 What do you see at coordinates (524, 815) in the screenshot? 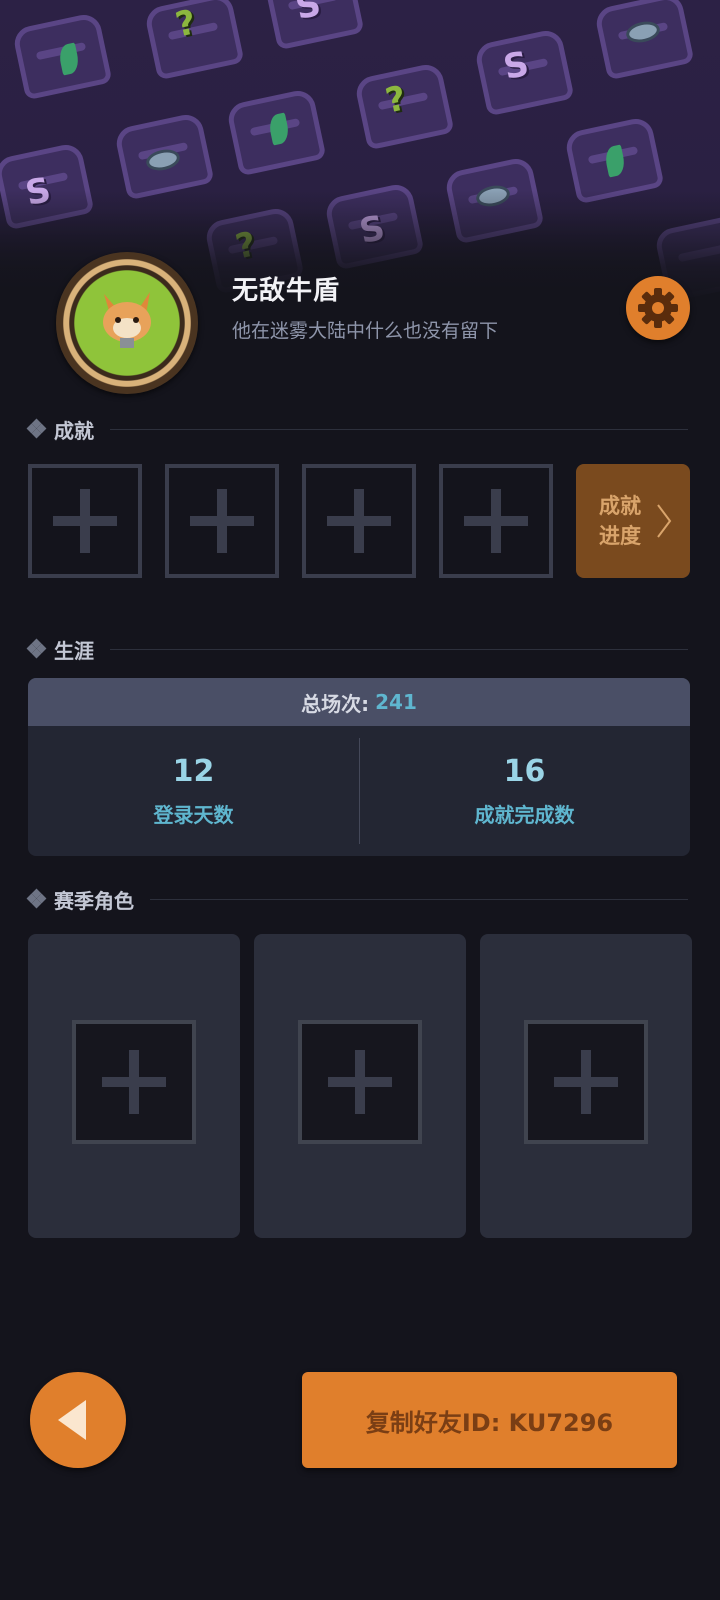
I see `stat-label: 成就完成数` at bounding box center [524, 815].